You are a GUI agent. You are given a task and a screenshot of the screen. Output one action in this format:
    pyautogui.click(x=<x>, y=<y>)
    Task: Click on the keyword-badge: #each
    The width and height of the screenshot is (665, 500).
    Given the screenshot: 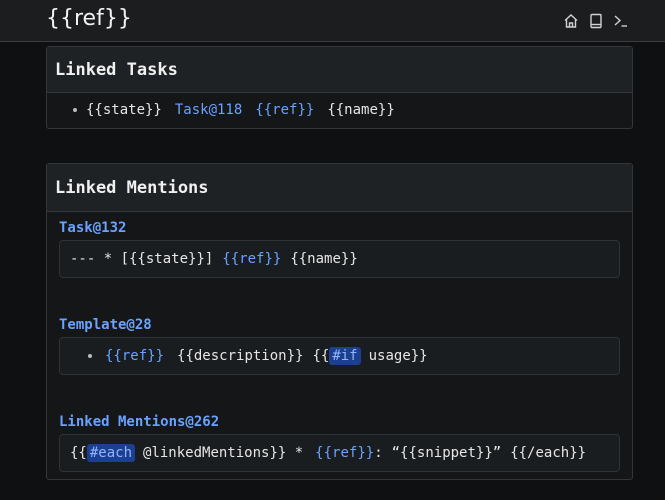 What is the action you would take?
    pyautogui.click(x=111, y=453)
    